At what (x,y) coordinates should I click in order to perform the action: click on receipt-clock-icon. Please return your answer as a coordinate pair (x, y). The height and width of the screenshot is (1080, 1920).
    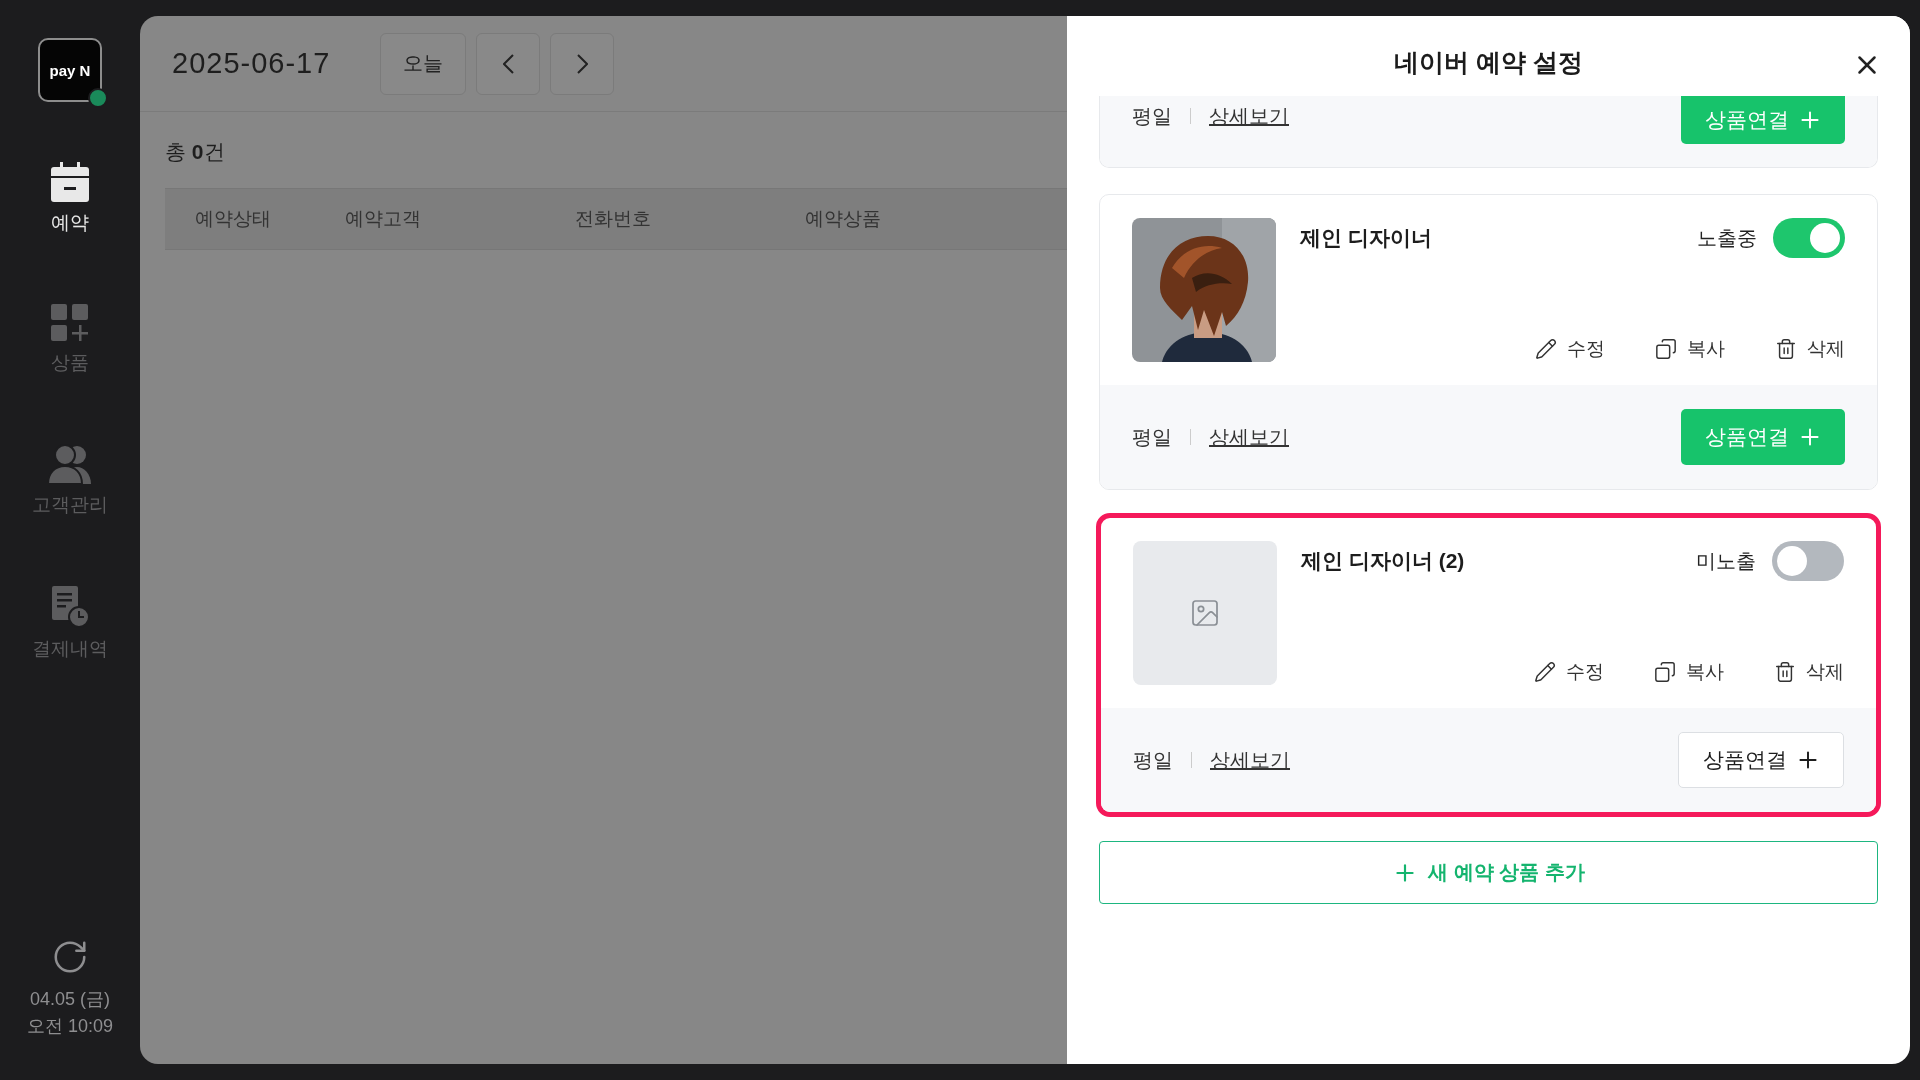
    Looking at the image, I should click on (70, 607).